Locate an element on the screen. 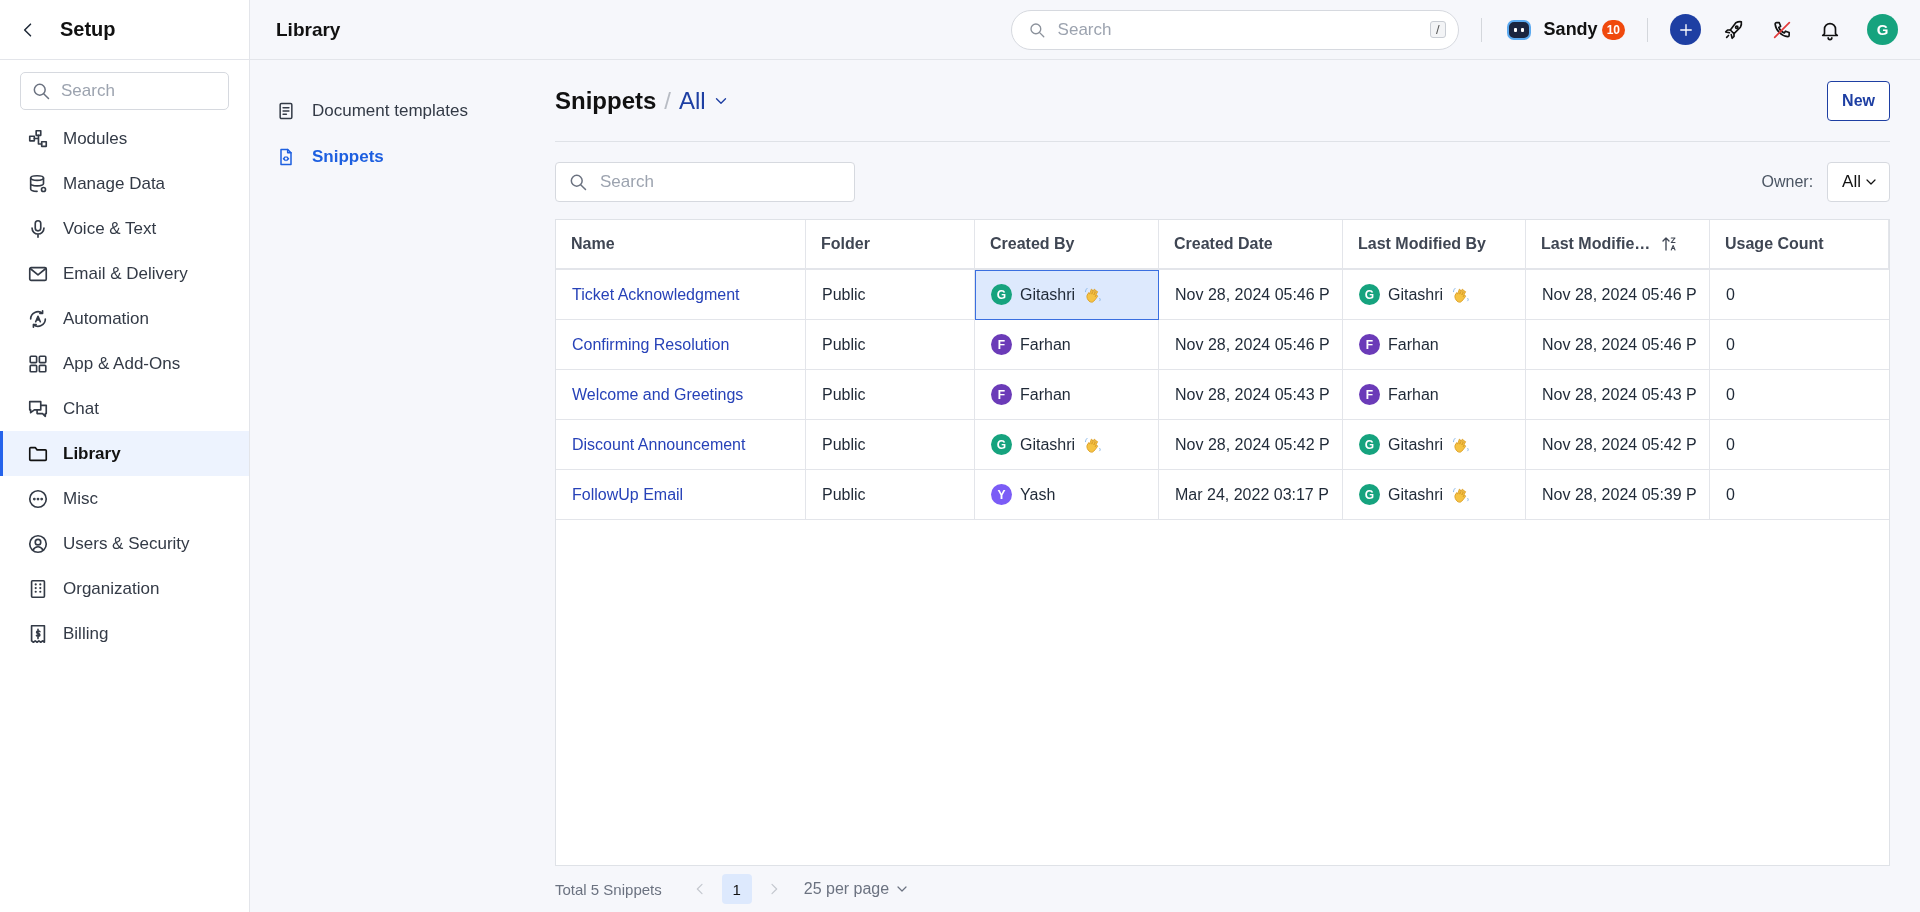 The height and width of the screenshot is (912, 1920). rocket-icon is located at coordinates (1734, 29).